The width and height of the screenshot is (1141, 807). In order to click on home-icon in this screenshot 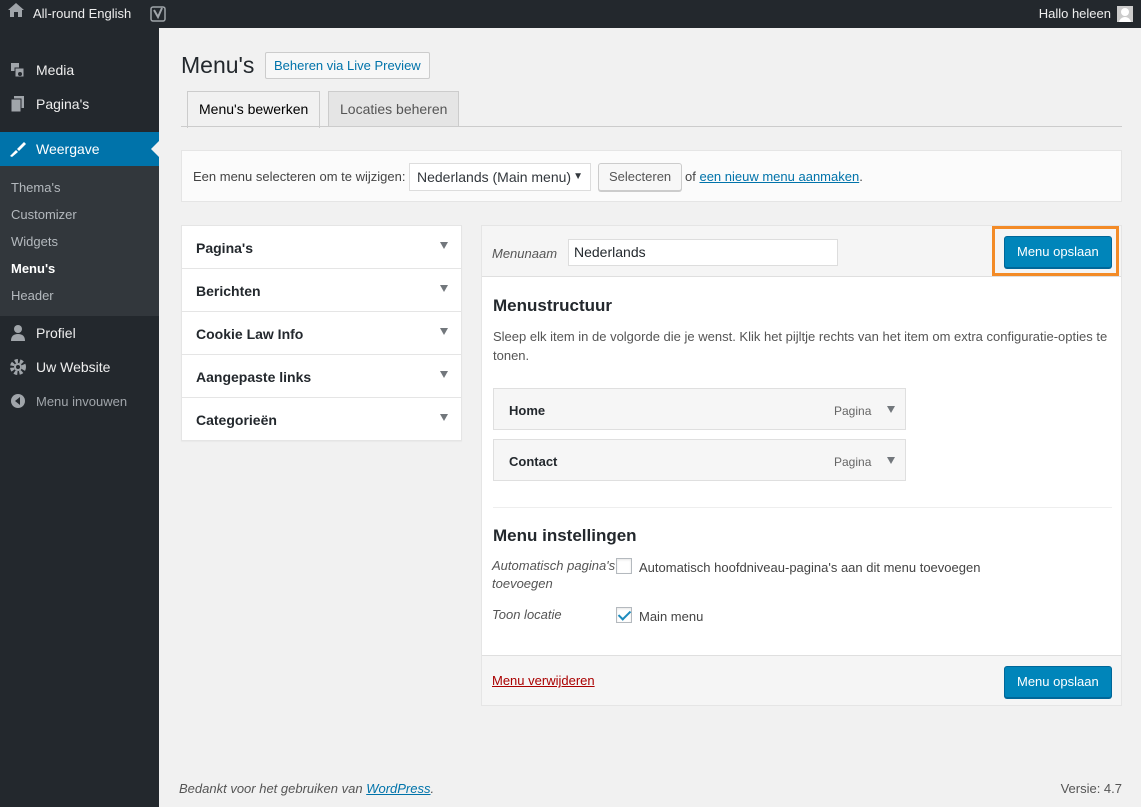, I will do `click(20, 14)`.